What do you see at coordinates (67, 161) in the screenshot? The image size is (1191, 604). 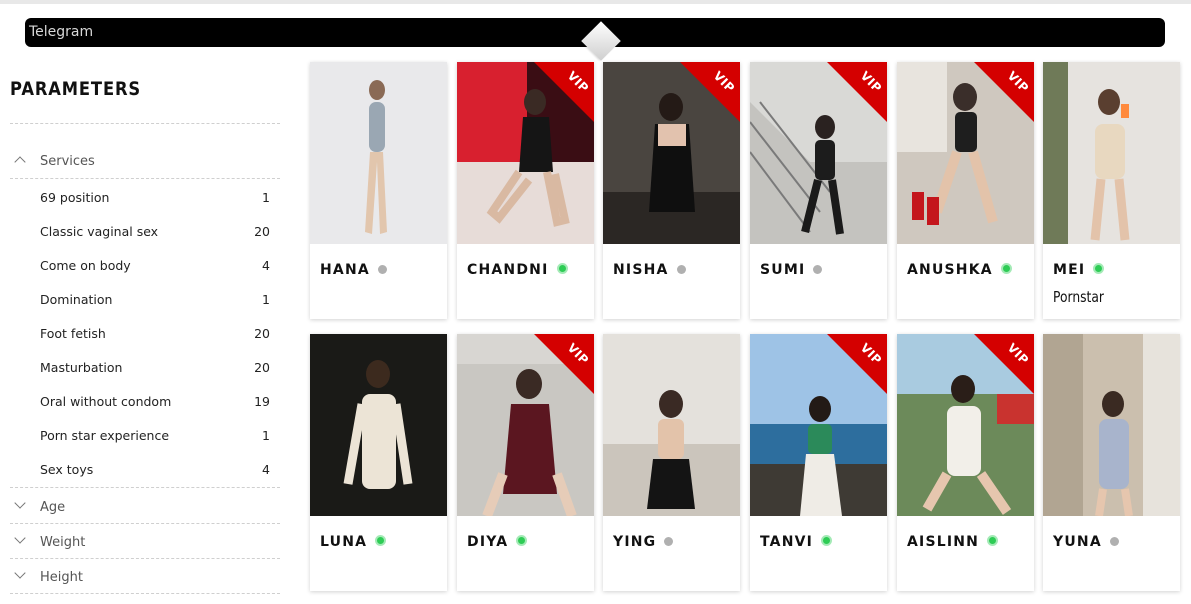 I see `filter-group-label: Services` at bounding box center [67, 161].